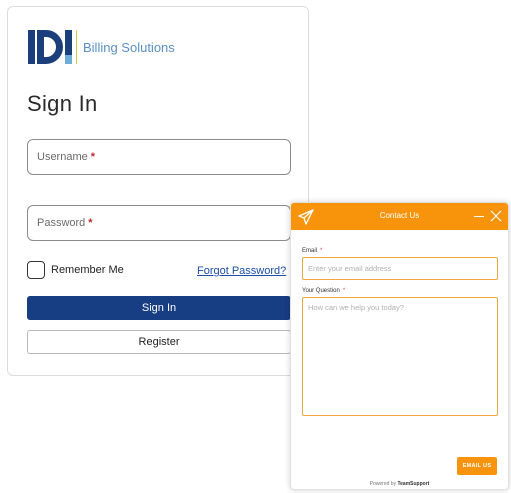 Image resolution: width=511 pixels, height=493 pixels. Describe the element at coordinates (479, 216) in the screenshot. I see `minimize-icon` at that location.